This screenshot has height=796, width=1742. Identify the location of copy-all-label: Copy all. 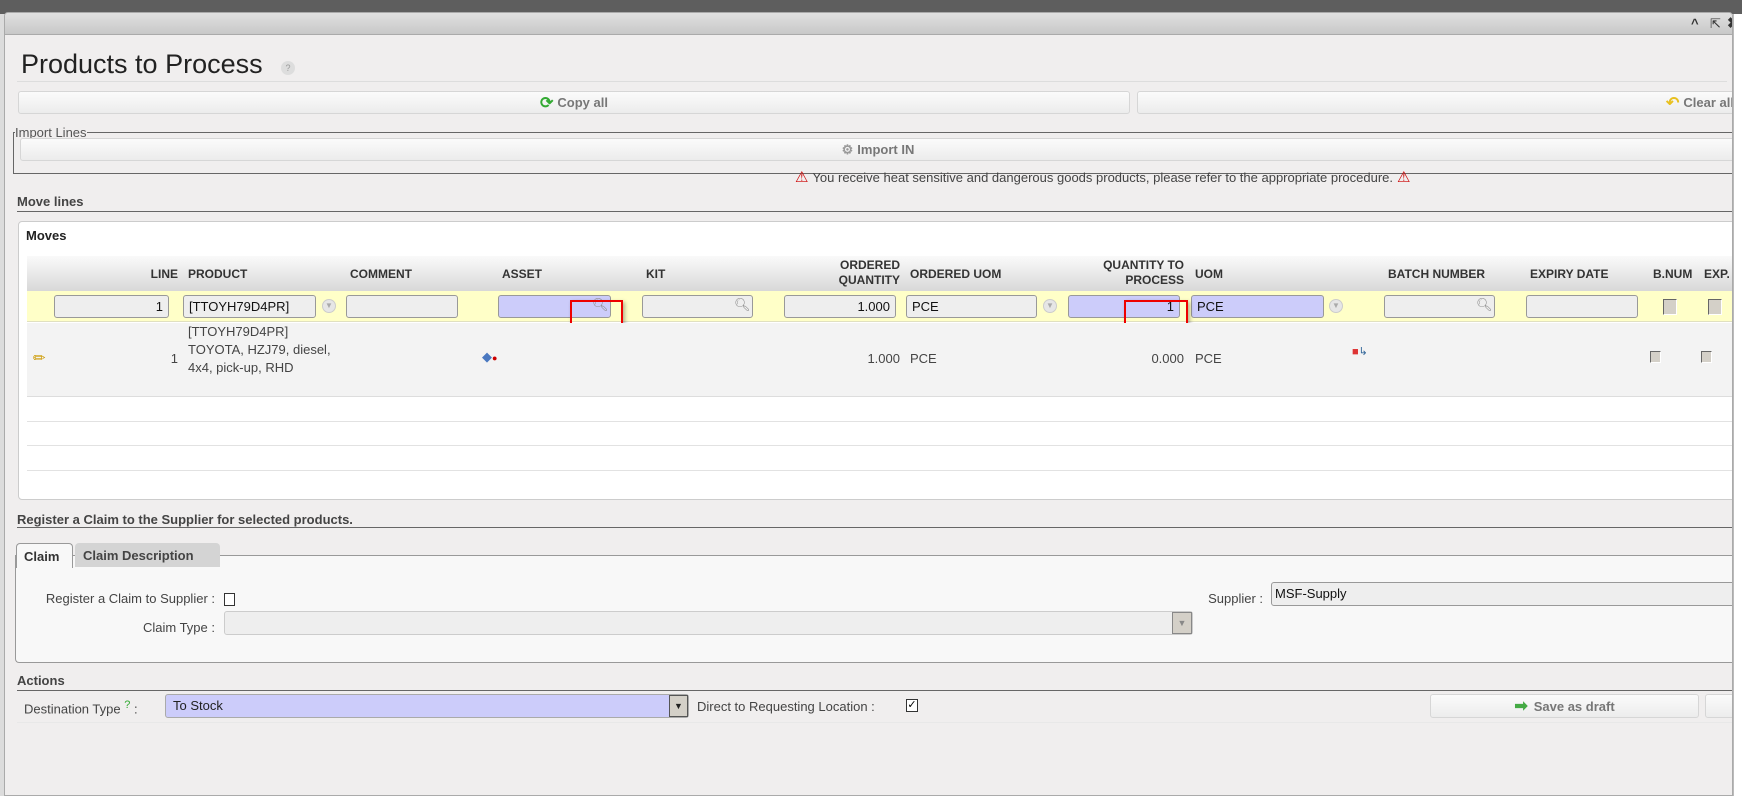
(582, 102).